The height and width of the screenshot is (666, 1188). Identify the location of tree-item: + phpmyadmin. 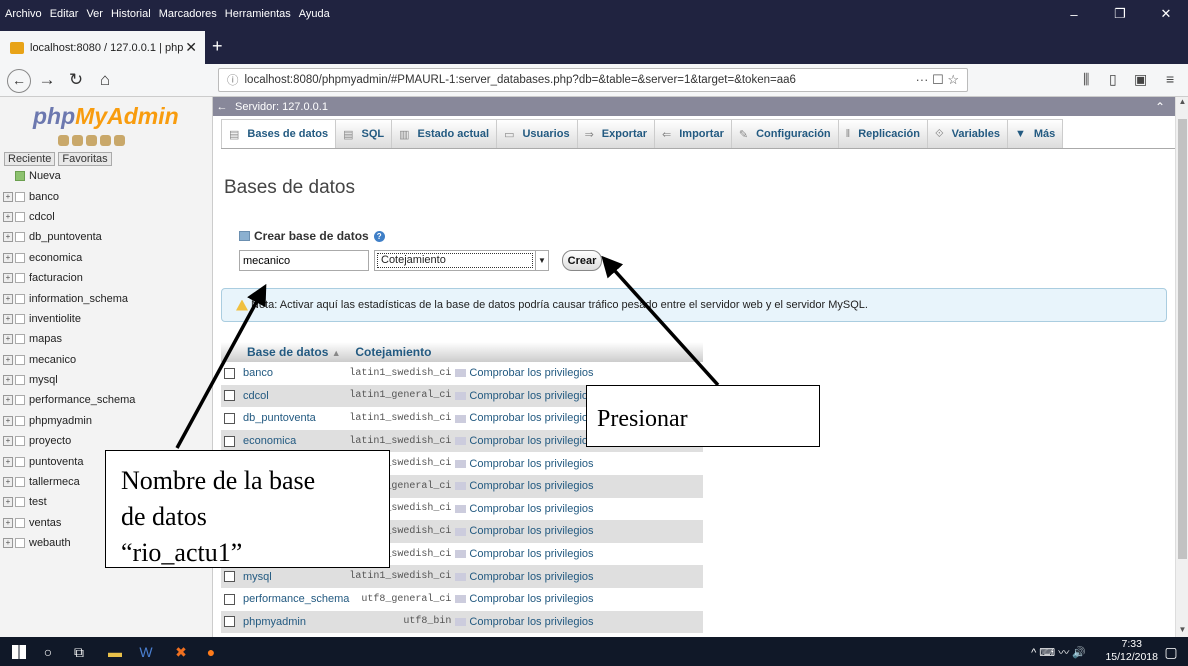
(105, 421).